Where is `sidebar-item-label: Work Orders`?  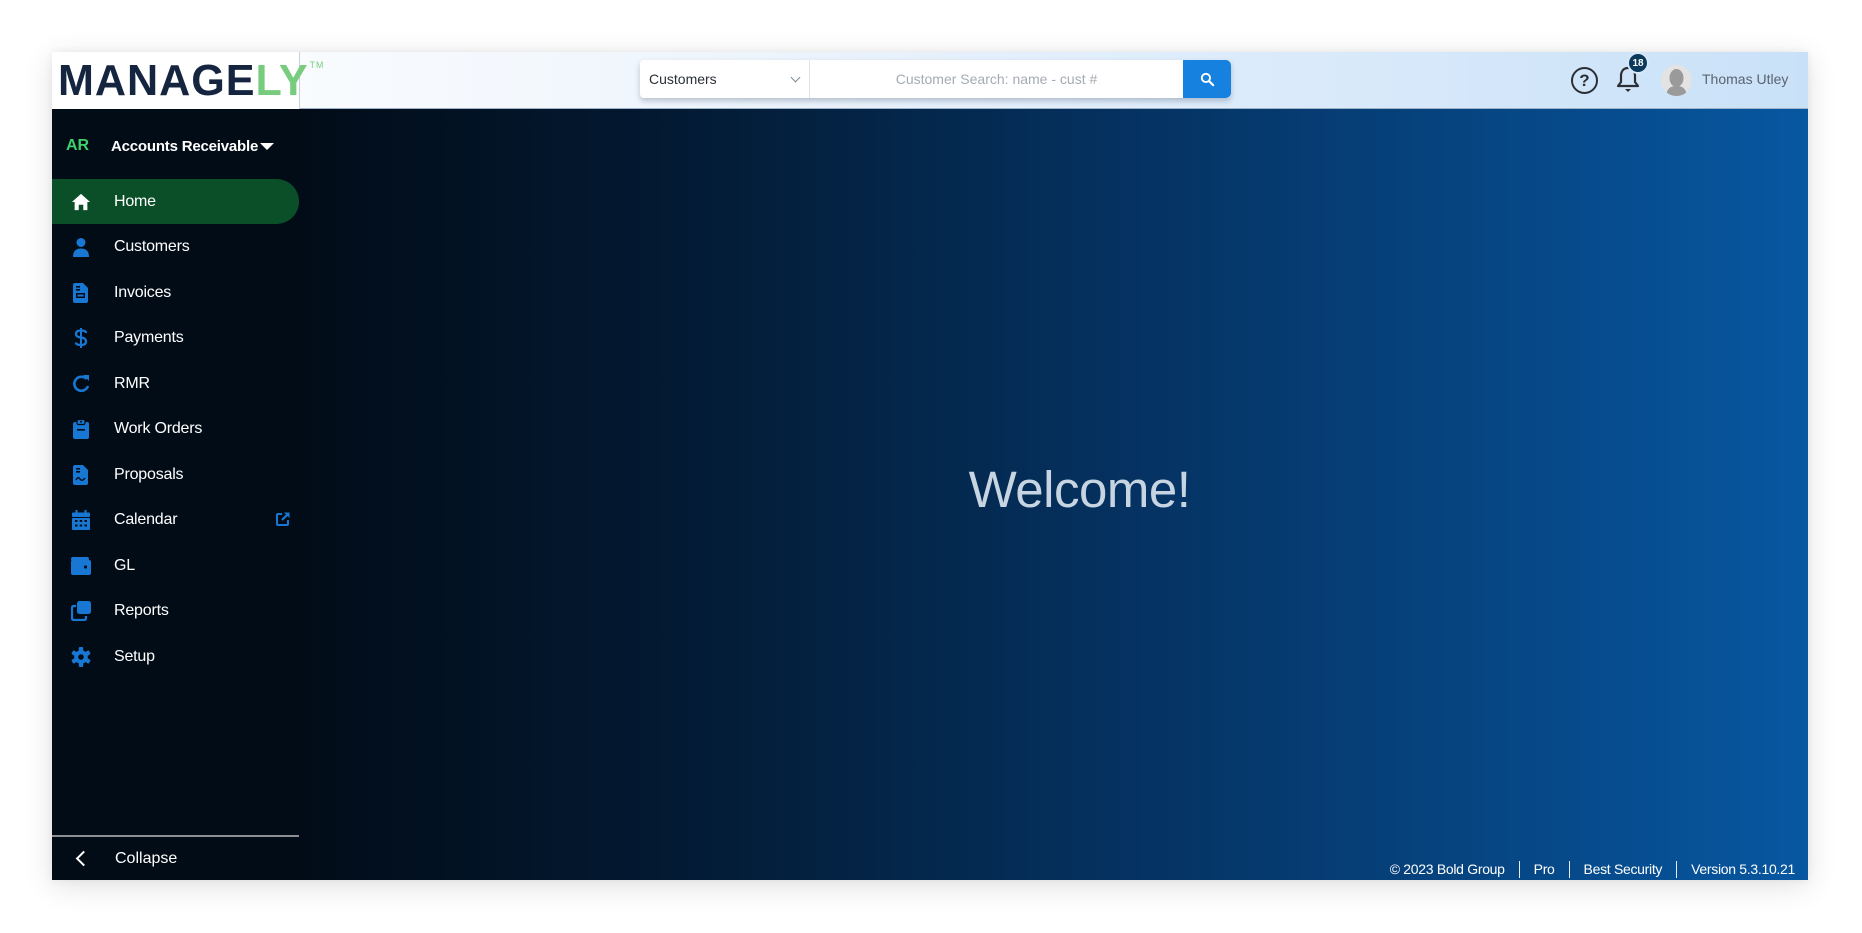
sidebar-item-label: Work Orders is located at coordinates (158, 429).